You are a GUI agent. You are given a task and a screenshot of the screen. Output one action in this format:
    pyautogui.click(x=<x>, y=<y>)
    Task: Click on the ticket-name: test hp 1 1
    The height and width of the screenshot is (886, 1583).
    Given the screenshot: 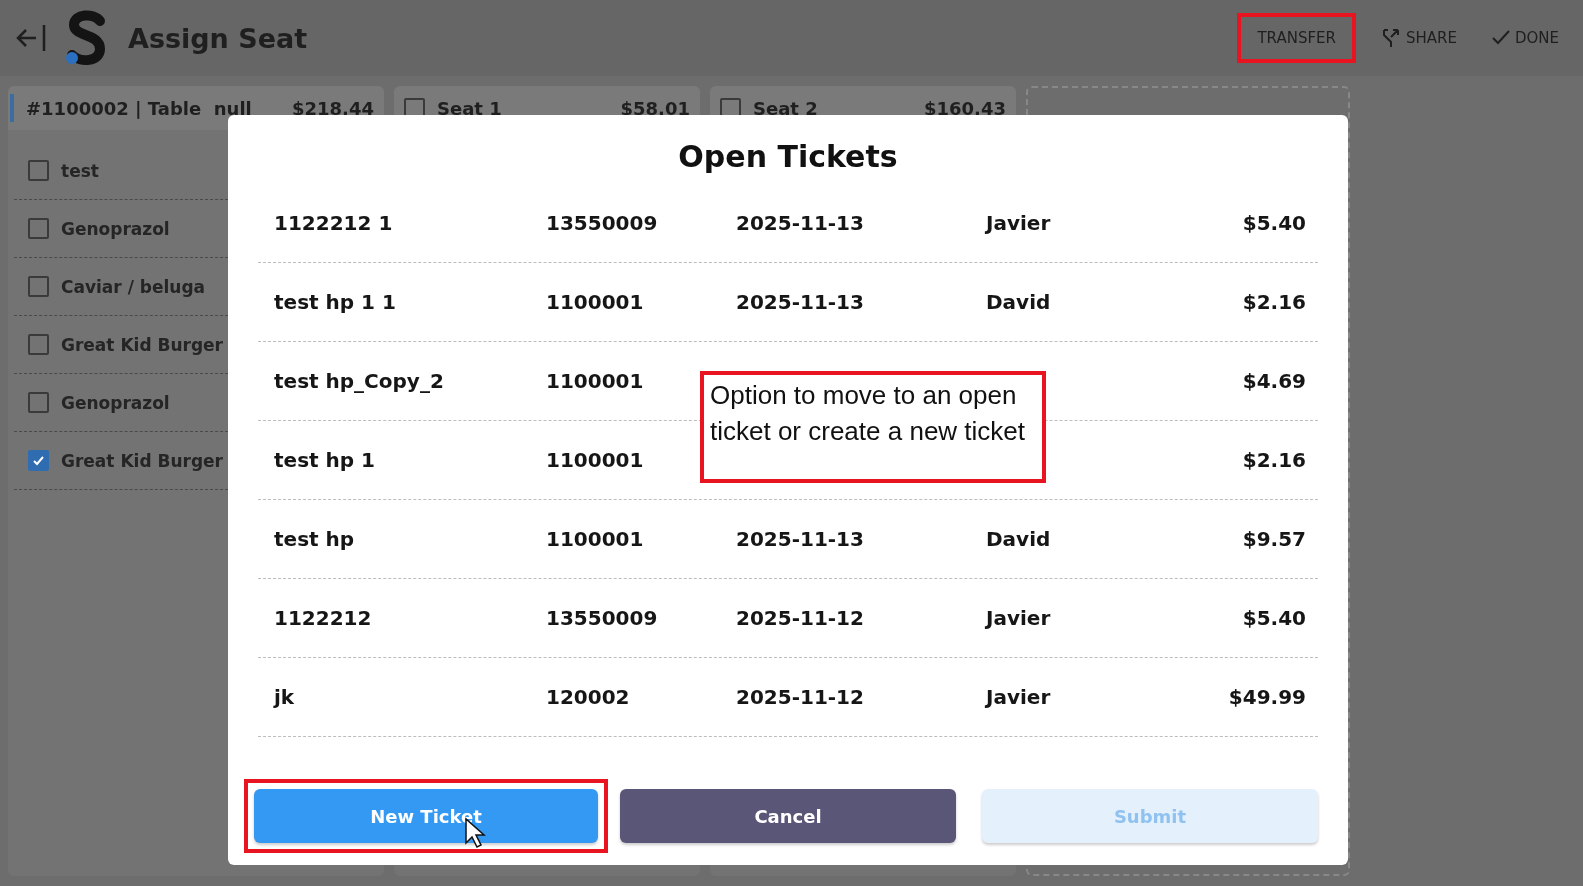 What is the action you would take?
    pyautogui.click(x=335, y=302)
    